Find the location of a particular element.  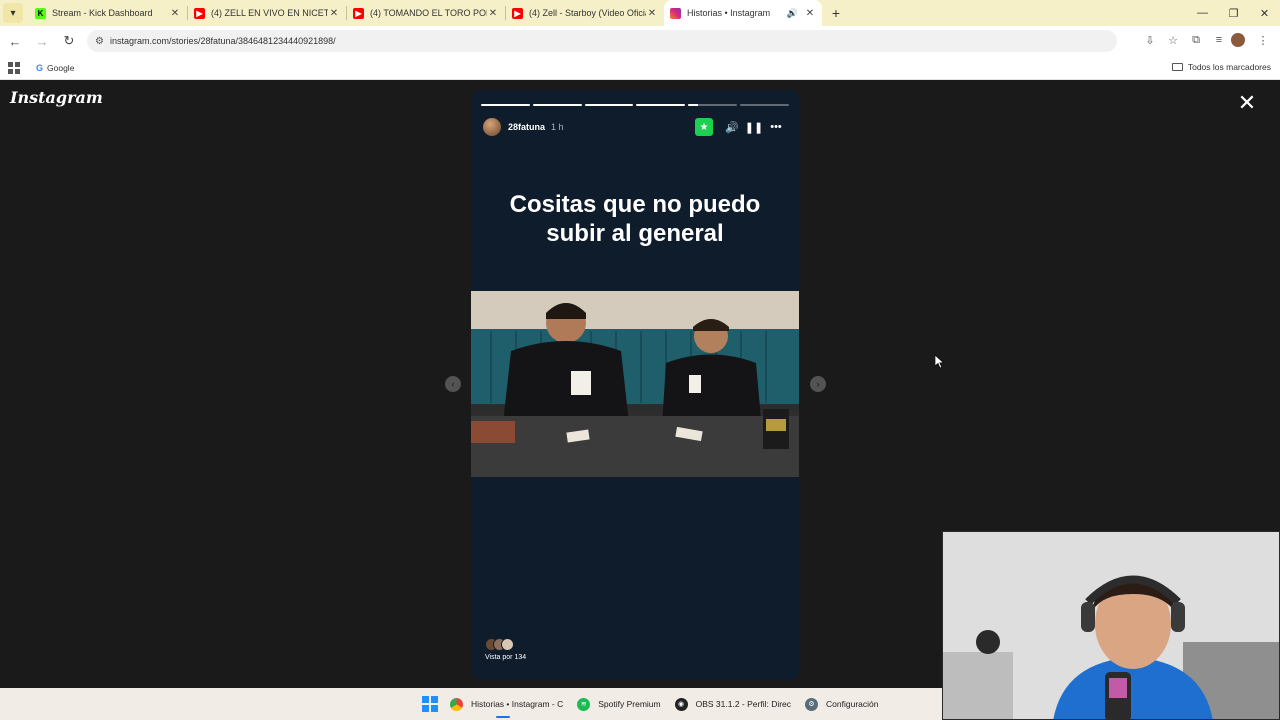

story-photo is located at coordinates (635, 384).